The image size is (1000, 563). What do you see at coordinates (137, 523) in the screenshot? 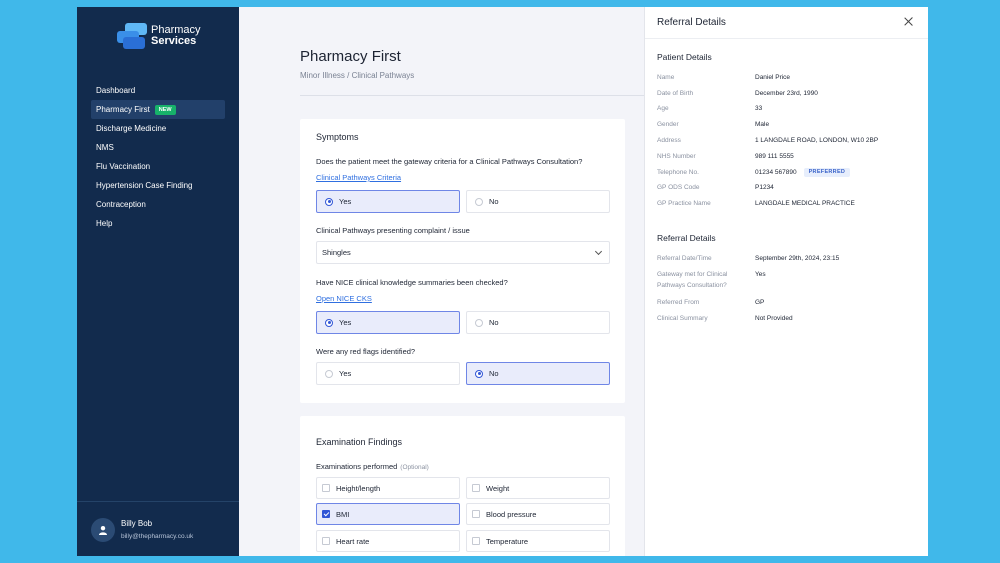
I see `user-name: Billy Bob` at bounding box center [137, 523].